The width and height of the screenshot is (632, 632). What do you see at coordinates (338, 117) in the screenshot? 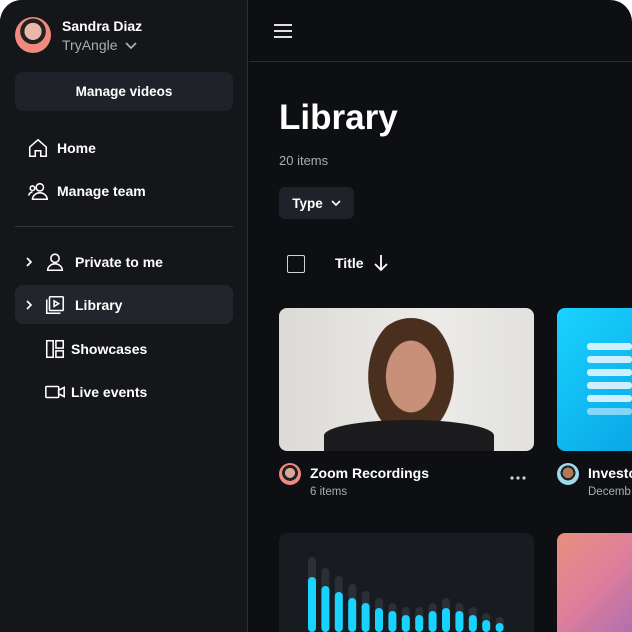
I see `page-title: Library` at bounding box center [338, 117].